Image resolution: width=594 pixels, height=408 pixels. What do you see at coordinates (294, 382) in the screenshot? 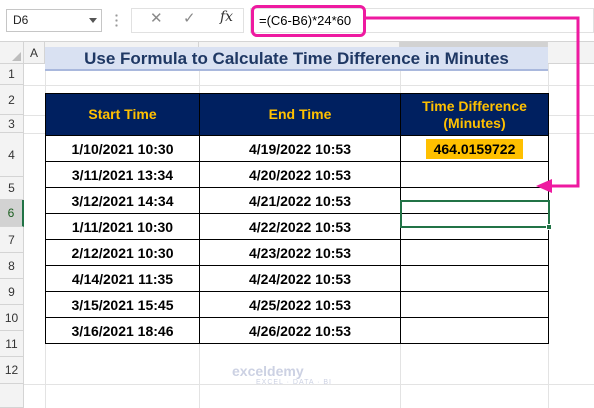
I see `watermark-tagline: EXCEL · DATA · BI` at bounding box center [294, 382].